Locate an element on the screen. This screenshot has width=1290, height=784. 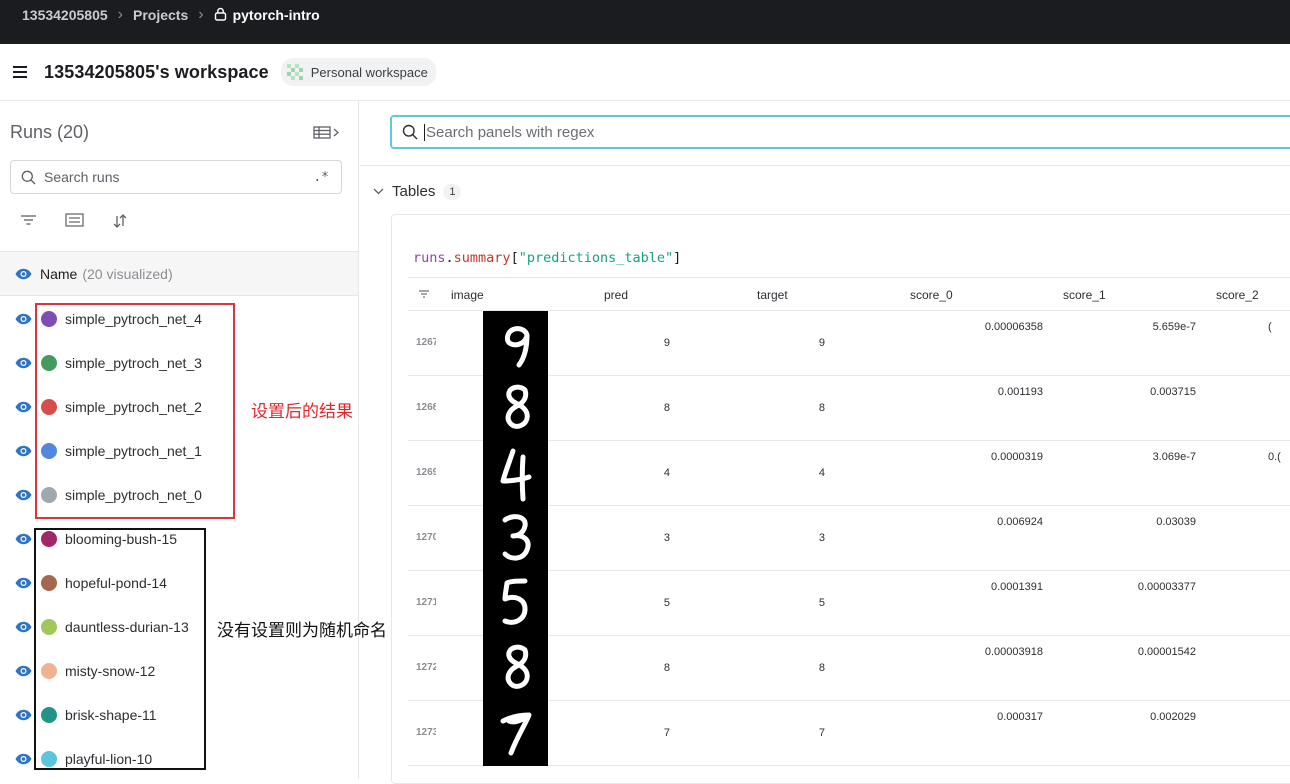
table-row: 1268 8 8 0.001193 0.003715 is located at coordinates (849, 408).